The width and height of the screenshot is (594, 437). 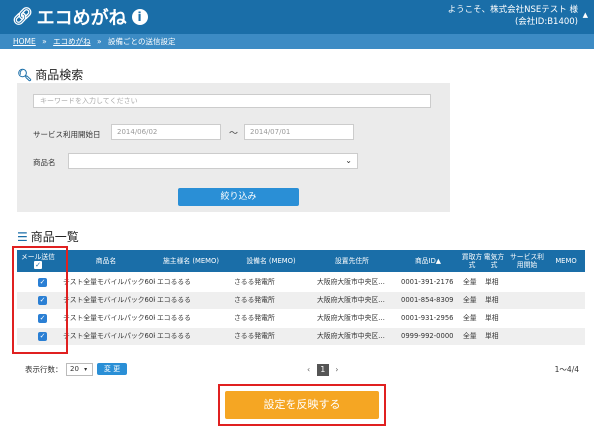 What do you see at coordinates (427, 282) in the screenshot?
I see `cell-product-id: 0001-391-2176` at bounding box center [427, 282].